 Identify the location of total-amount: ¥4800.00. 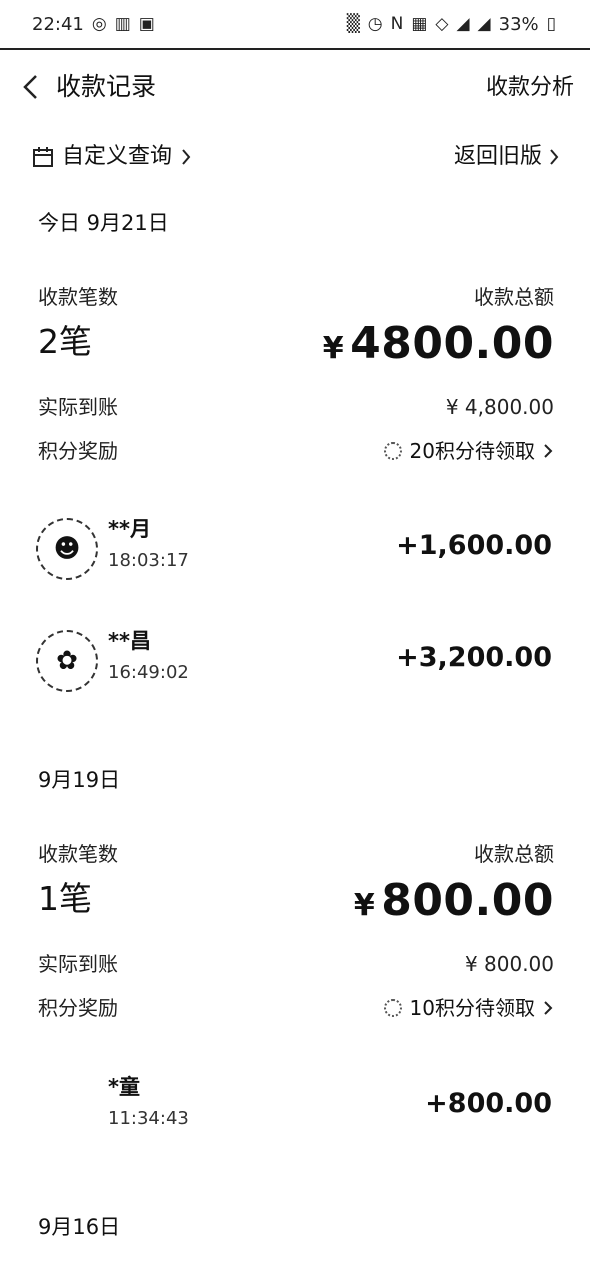
(438, 346).